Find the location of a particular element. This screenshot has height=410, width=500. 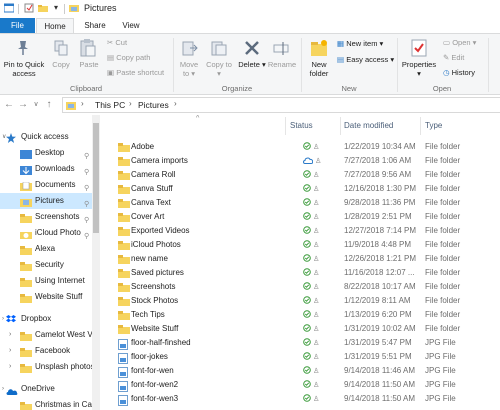

nav-item-christmas-in-ca: Christmas in Ca is located at coordinates (46, 403).